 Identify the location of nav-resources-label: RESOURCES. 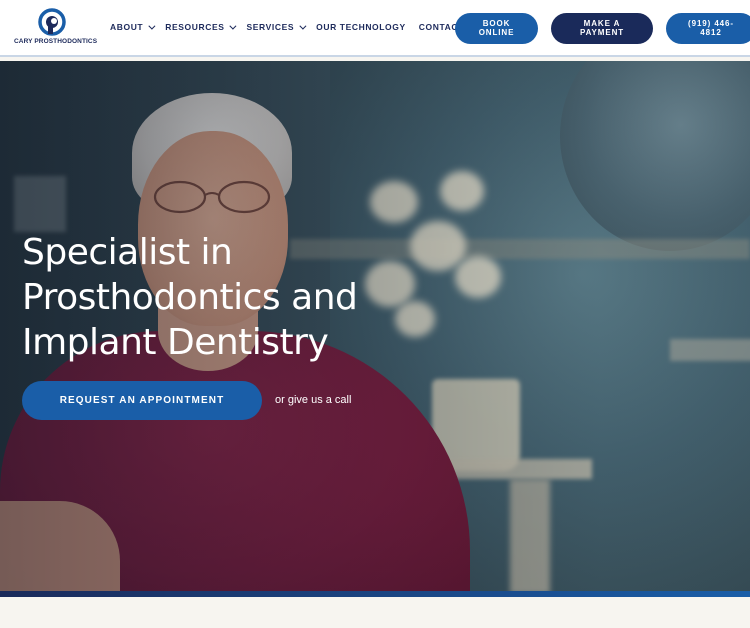
(195, 27).